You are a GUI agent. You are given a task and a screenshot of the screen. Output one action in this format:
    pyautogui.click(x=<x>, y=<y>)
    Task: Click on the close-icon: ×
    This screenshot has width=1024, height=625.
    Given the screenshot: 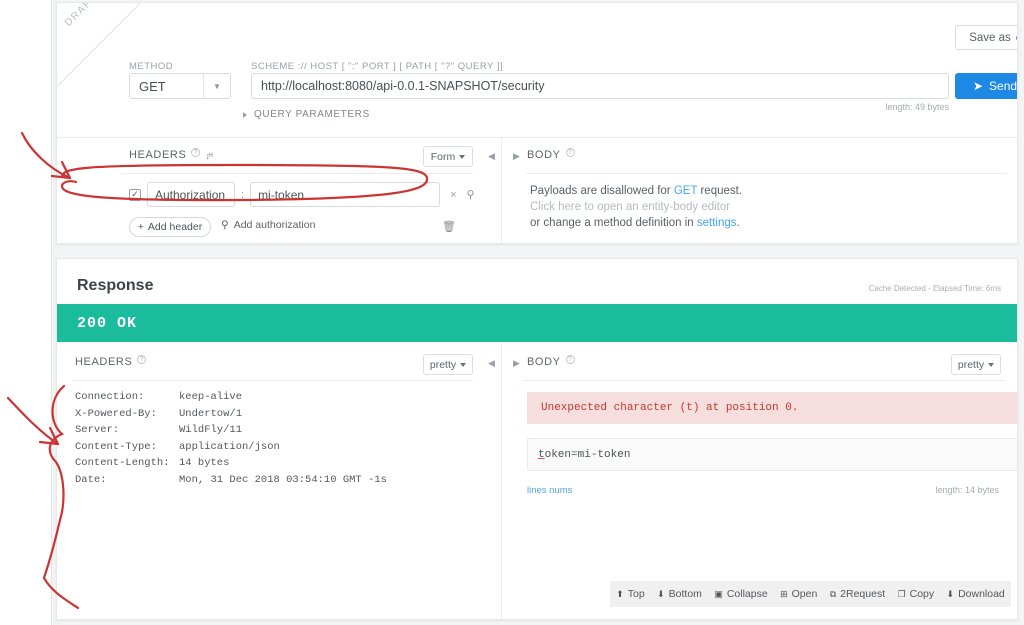 What is the action you would take?
    pyautogui.click(x=453, y=195)
    